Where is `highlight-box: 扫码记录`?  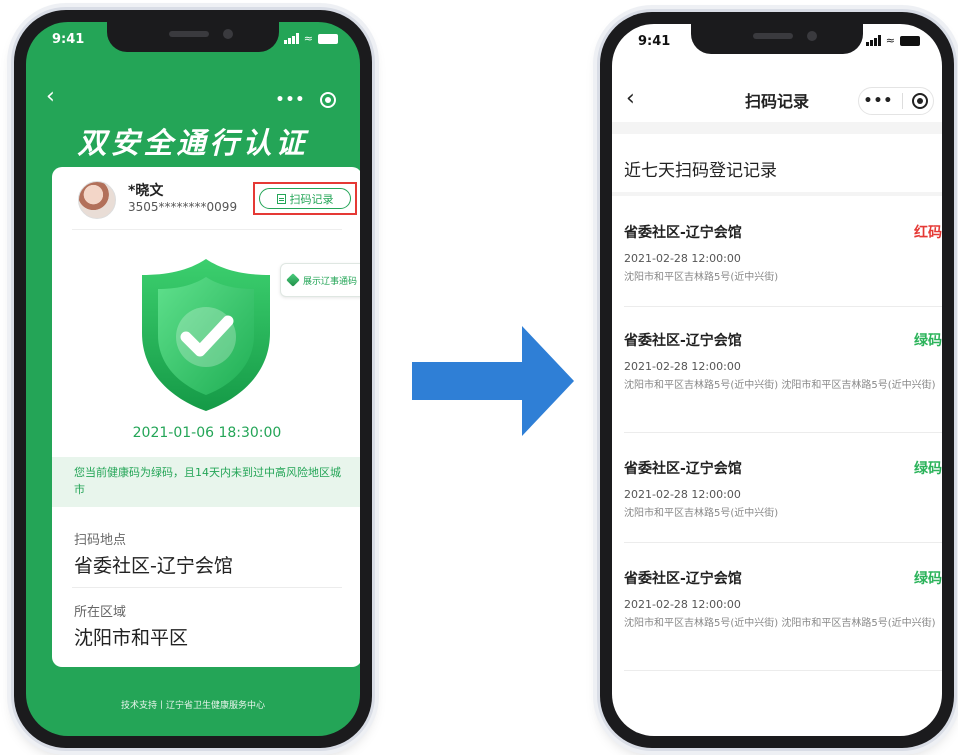 highlight-box: 扫码记录 is located at coordinates (305, 198).